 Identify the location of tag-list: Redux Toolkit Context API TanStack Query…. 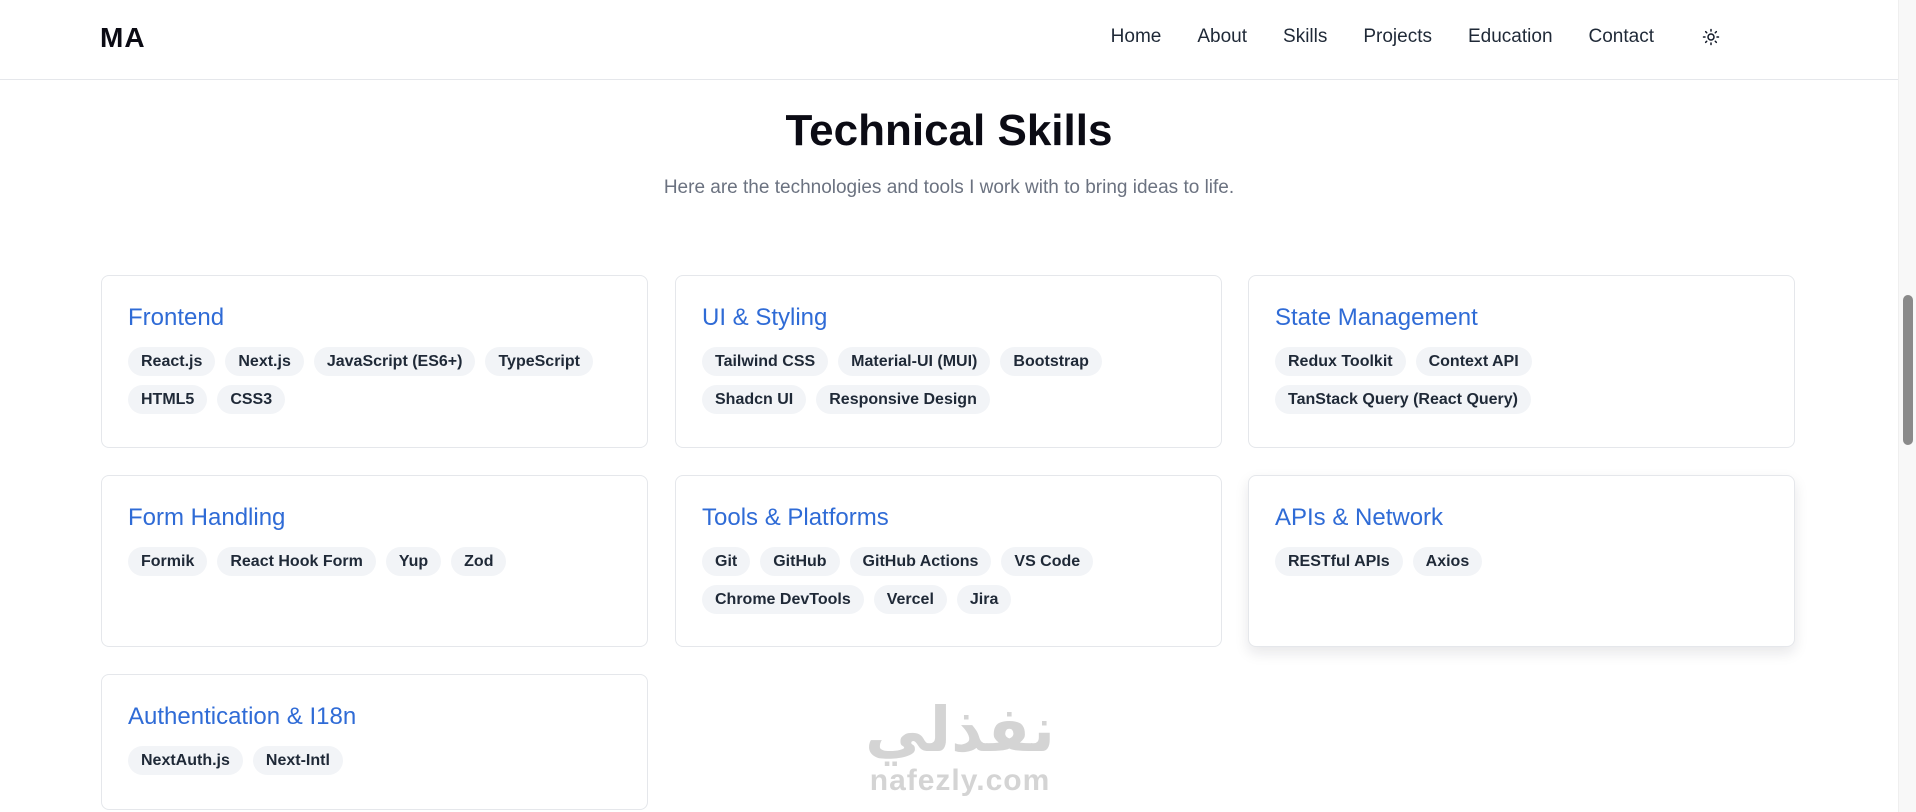
(1521, 380).